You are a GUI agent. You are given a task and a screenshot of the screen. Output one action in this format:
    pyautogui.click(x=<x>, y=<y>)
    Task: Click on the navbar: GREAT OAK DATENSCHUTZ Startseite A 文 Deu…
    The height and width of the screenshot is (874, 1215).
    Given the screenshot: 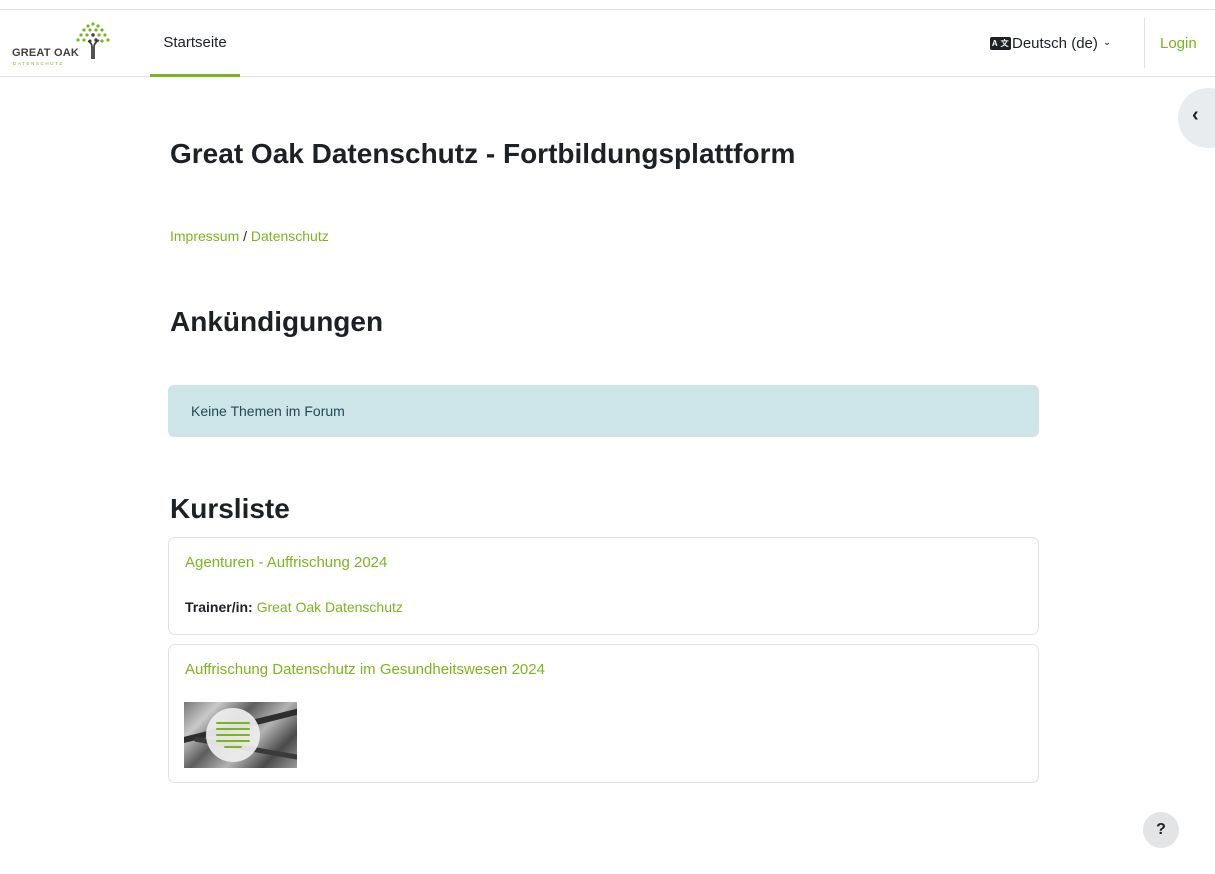 What is the action you would take?
    pyautogui.click(x=607, y=43)
    